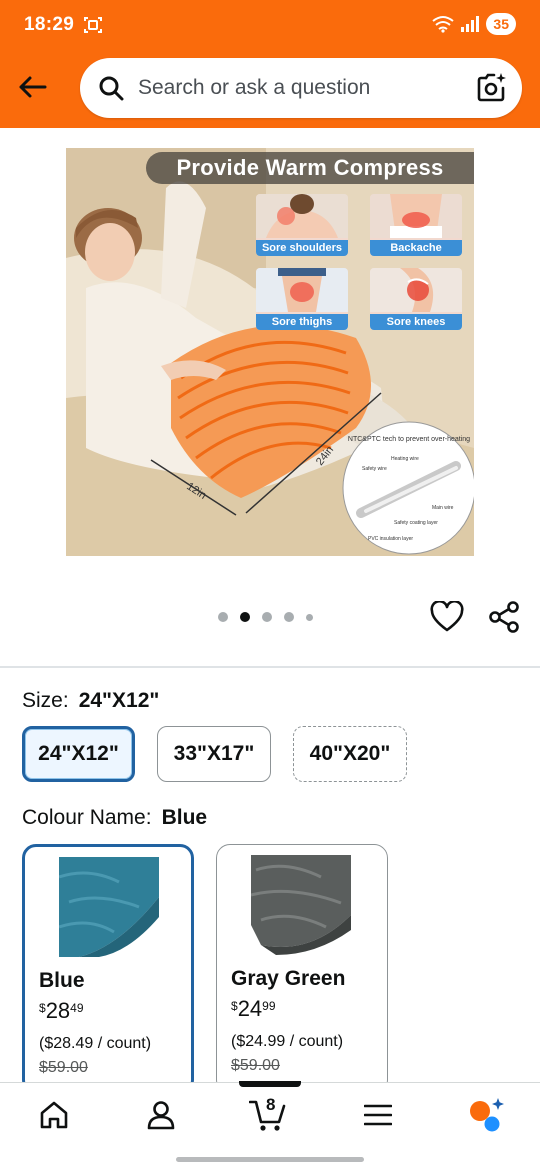 Image resolution: width=540 pixels, height=1170 pixels. I want to click on gray-green-swatch-image, so click(301, 905).